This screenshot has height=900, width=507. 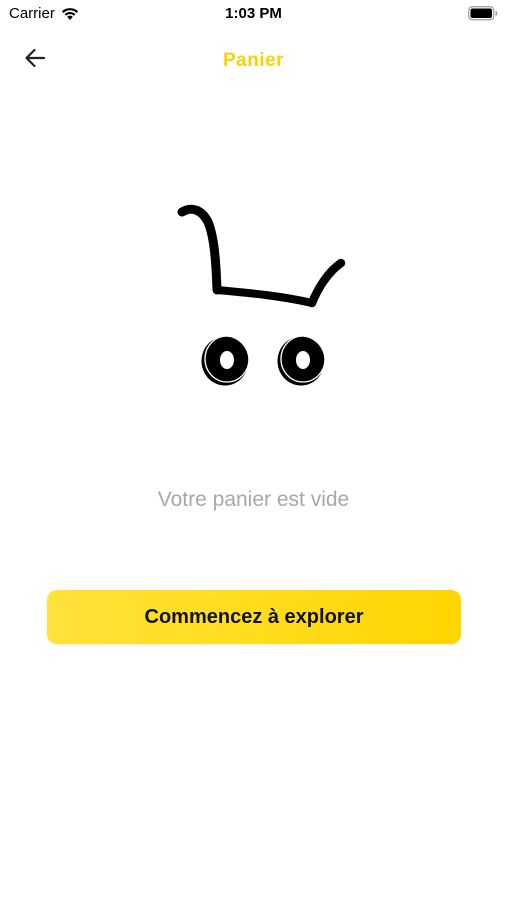 I want to click on battery-icon, so click(x=483, y=13).